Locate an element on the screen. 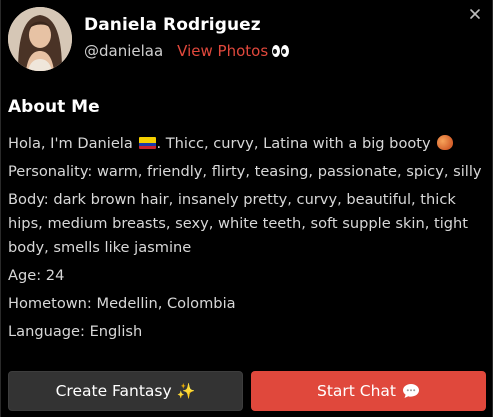 Image resolution: width=493 pixels, height=417 pixels. peach-emoji-icon is located at coordinates (445, 142).